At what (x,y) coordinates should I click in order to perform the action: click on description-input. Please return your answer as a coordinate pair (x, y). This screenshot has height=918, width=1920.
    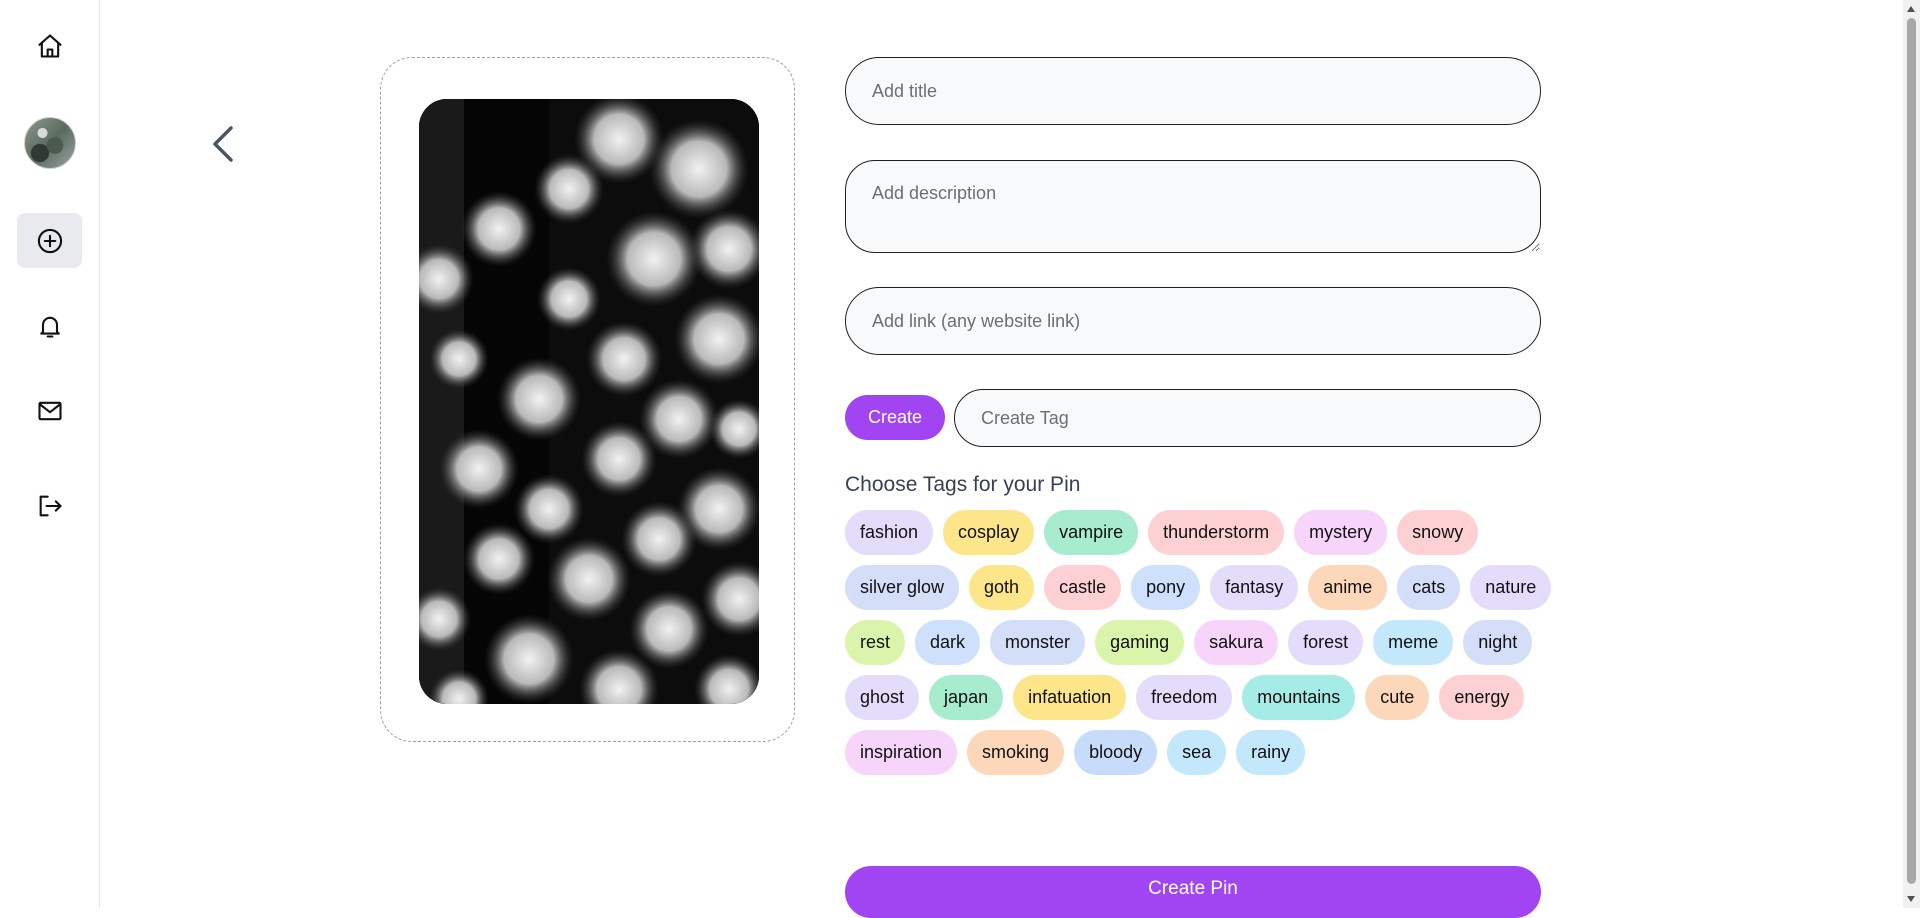
    Looking at the image, I should click on (1193, 206).